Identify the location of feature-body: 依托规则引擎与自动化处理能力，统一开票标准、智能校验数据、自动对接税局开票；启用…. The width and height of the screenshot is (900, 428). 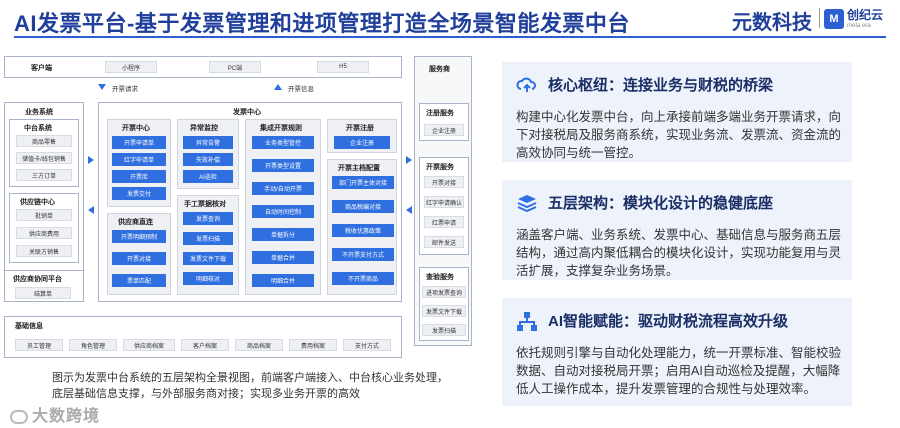
(679, 371).